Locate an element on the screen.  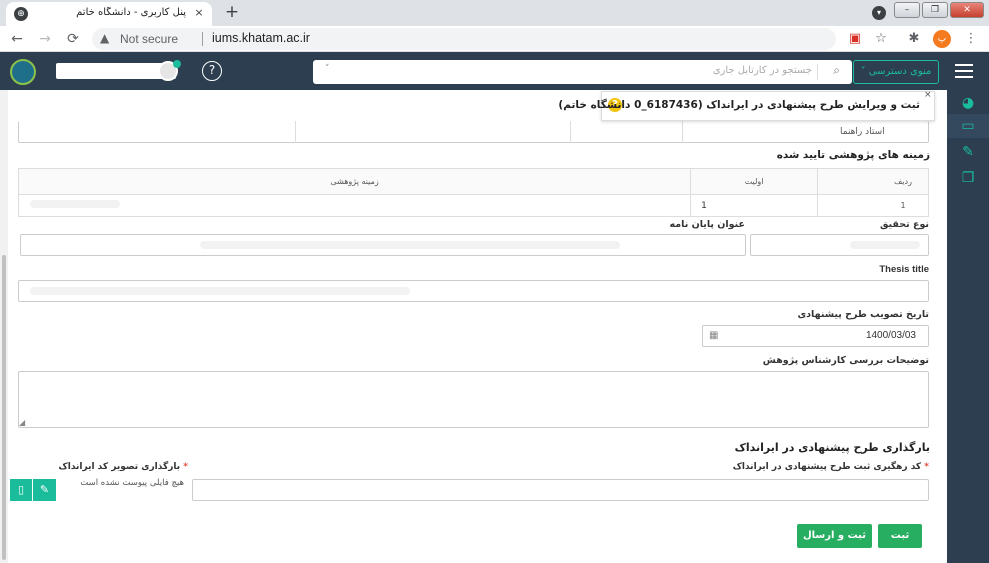
image-upload-label: * بارگذاری تصویر کد ایرانداک is located at coordinates (123, 467).